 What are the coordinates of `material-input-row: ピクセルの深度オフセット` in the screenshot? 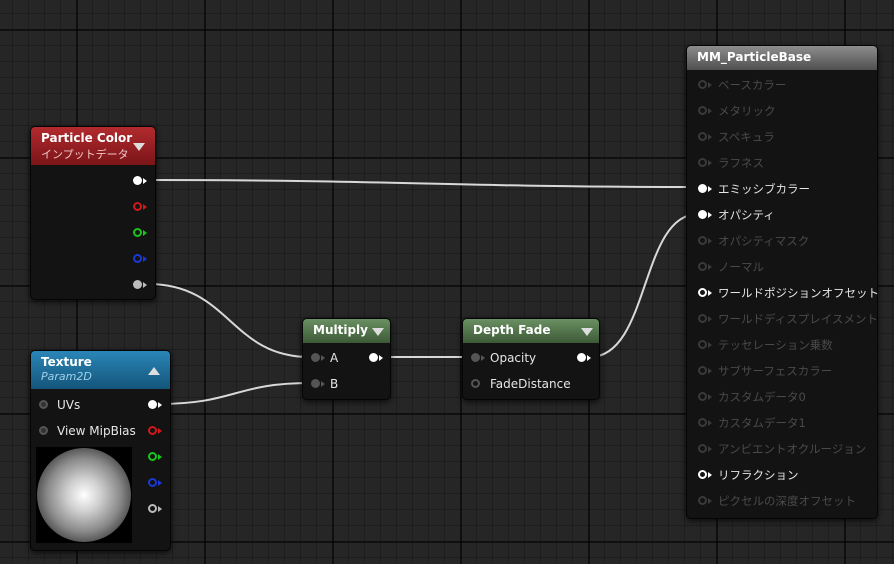 It's located at (777, 501).